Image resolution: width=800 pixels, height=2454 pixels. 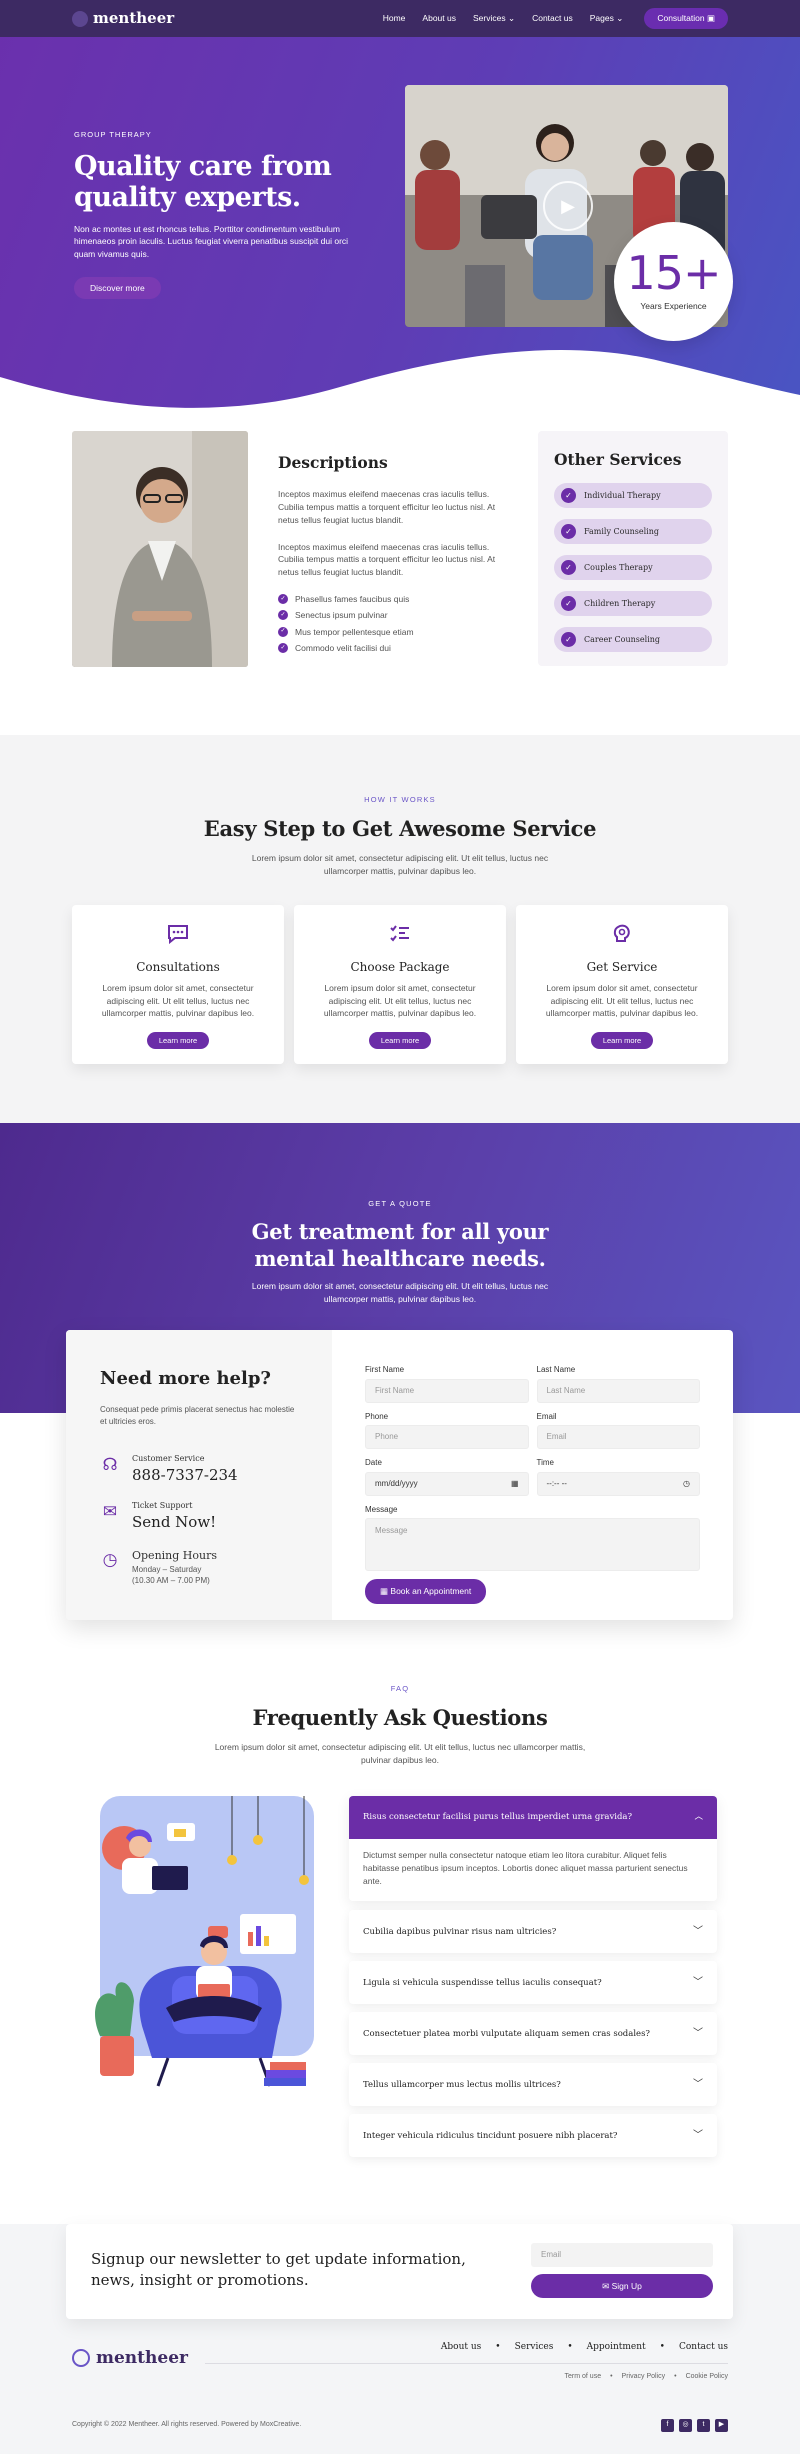 What do you see at coordinates (618, 1390) in the screenshot?
I see `last-name-input: Last Name` at bounding box center [618, 1390].